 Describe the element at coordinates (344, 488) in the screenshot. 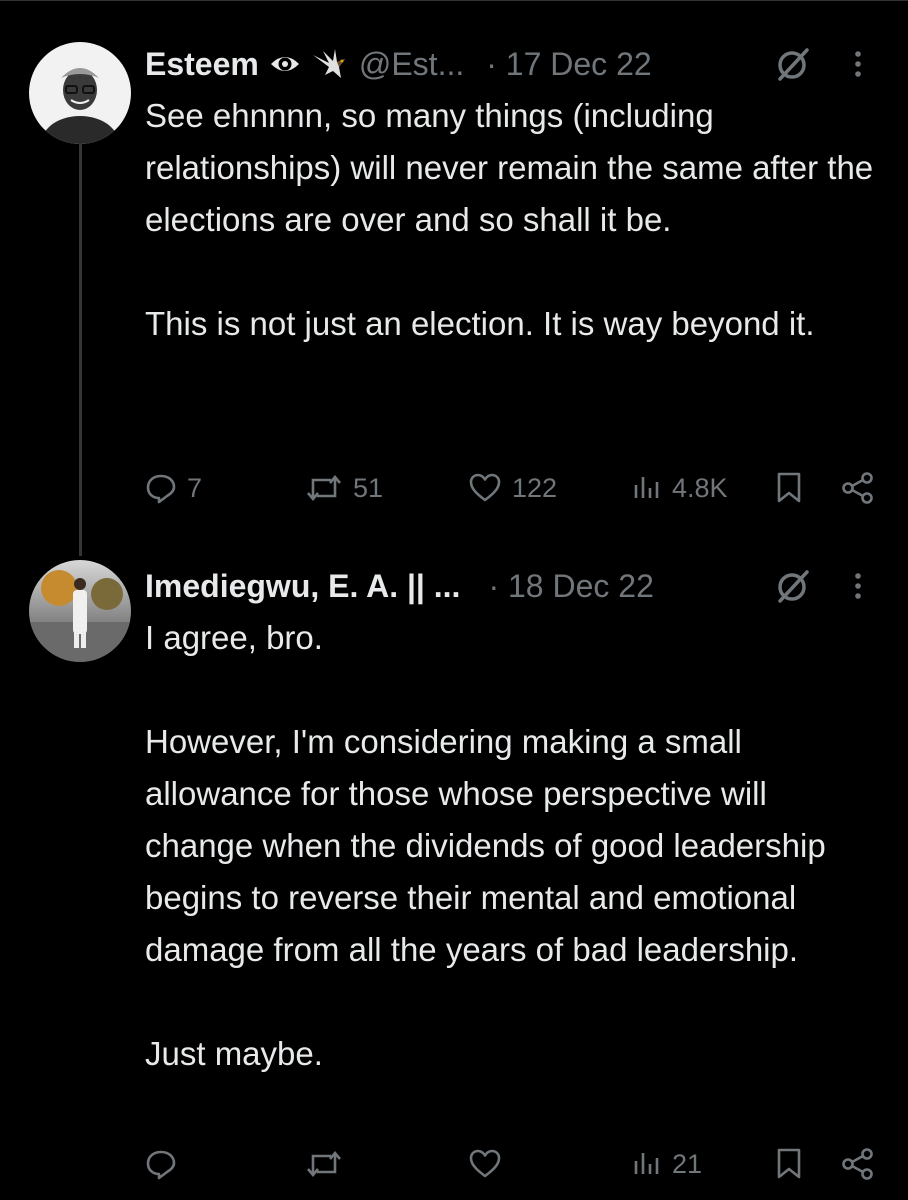

I see `retweet-button: 51` at that location.